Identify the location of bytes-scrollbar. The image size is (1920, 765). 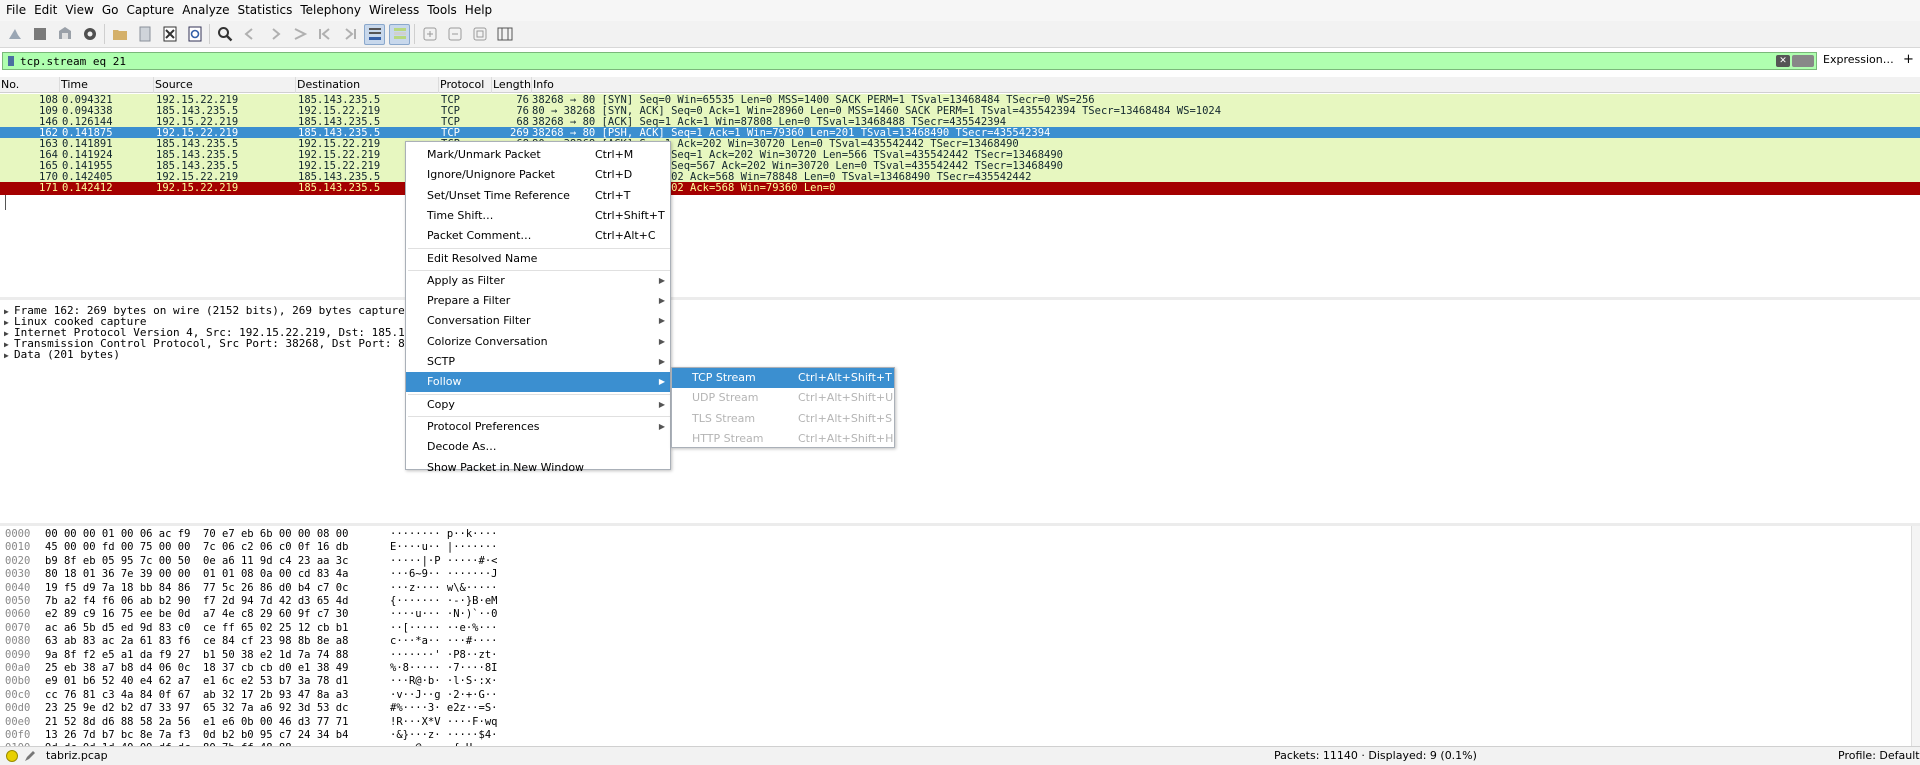
(1915, 636).